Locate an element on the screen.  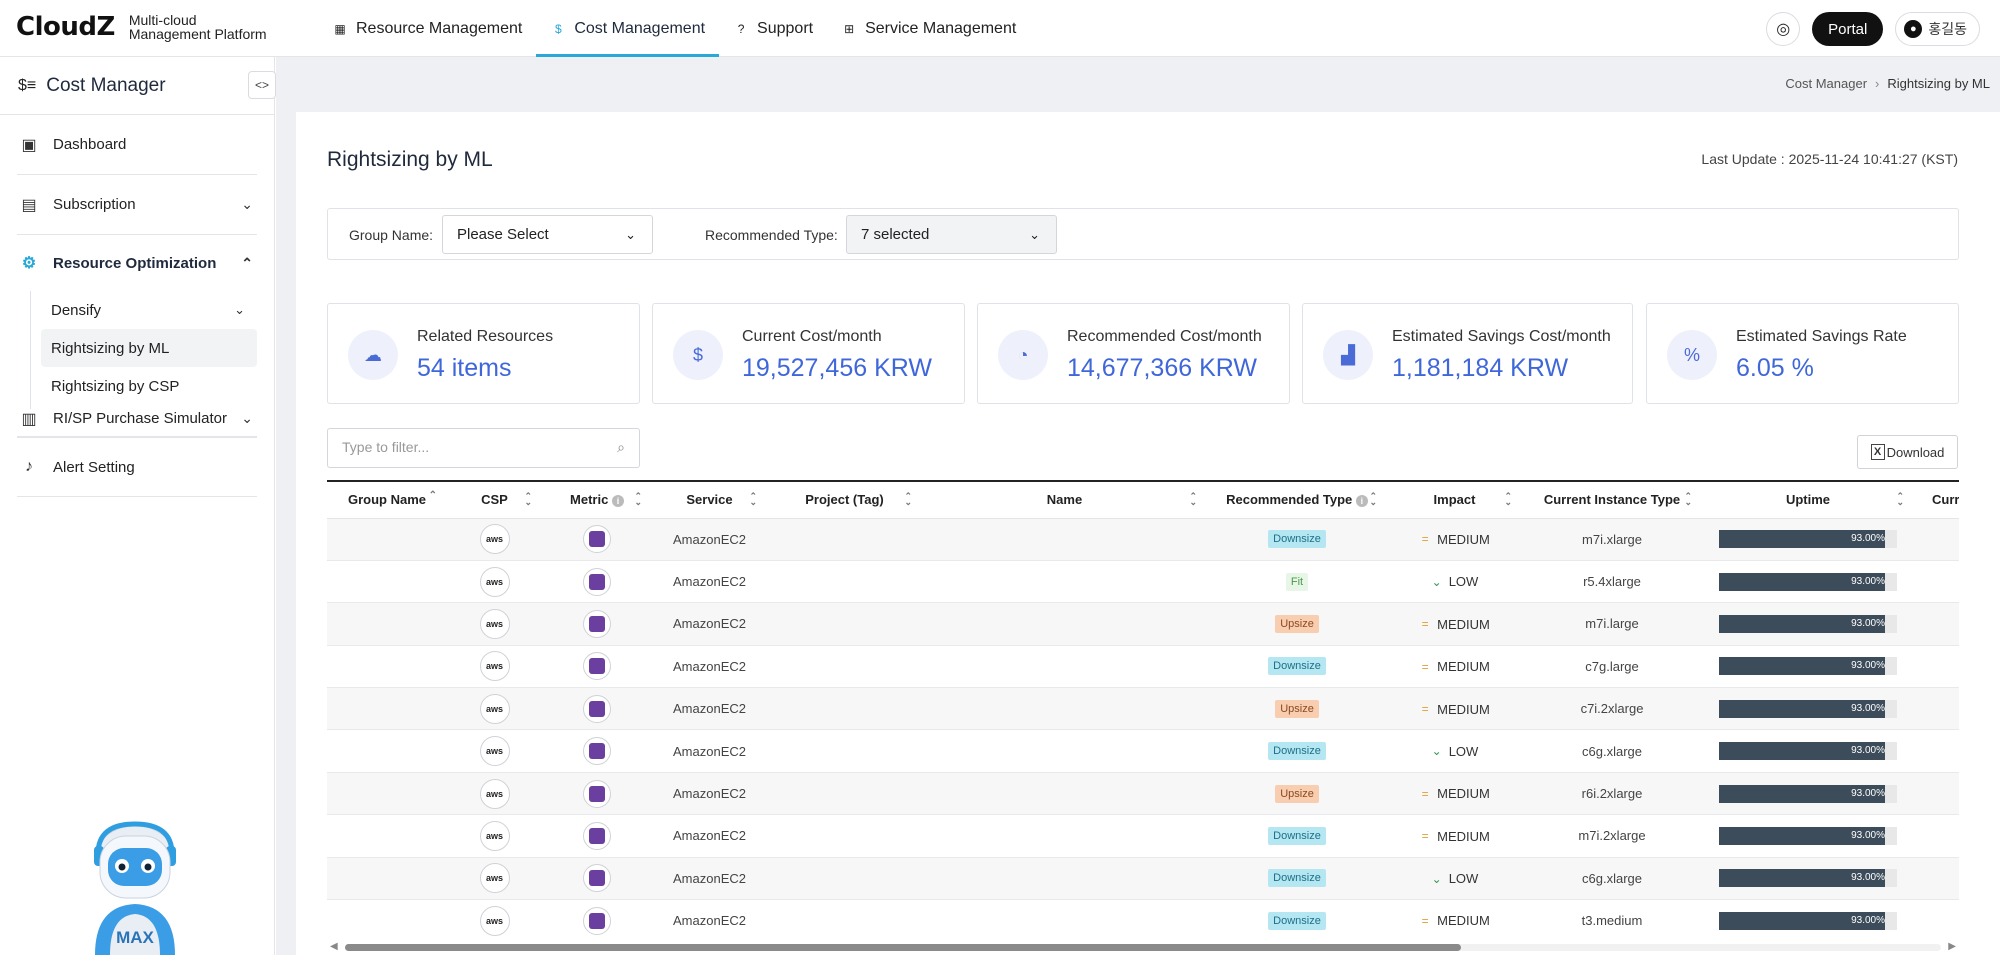
cell-service: AmazonEC2 is located at coordinates (709, 667).